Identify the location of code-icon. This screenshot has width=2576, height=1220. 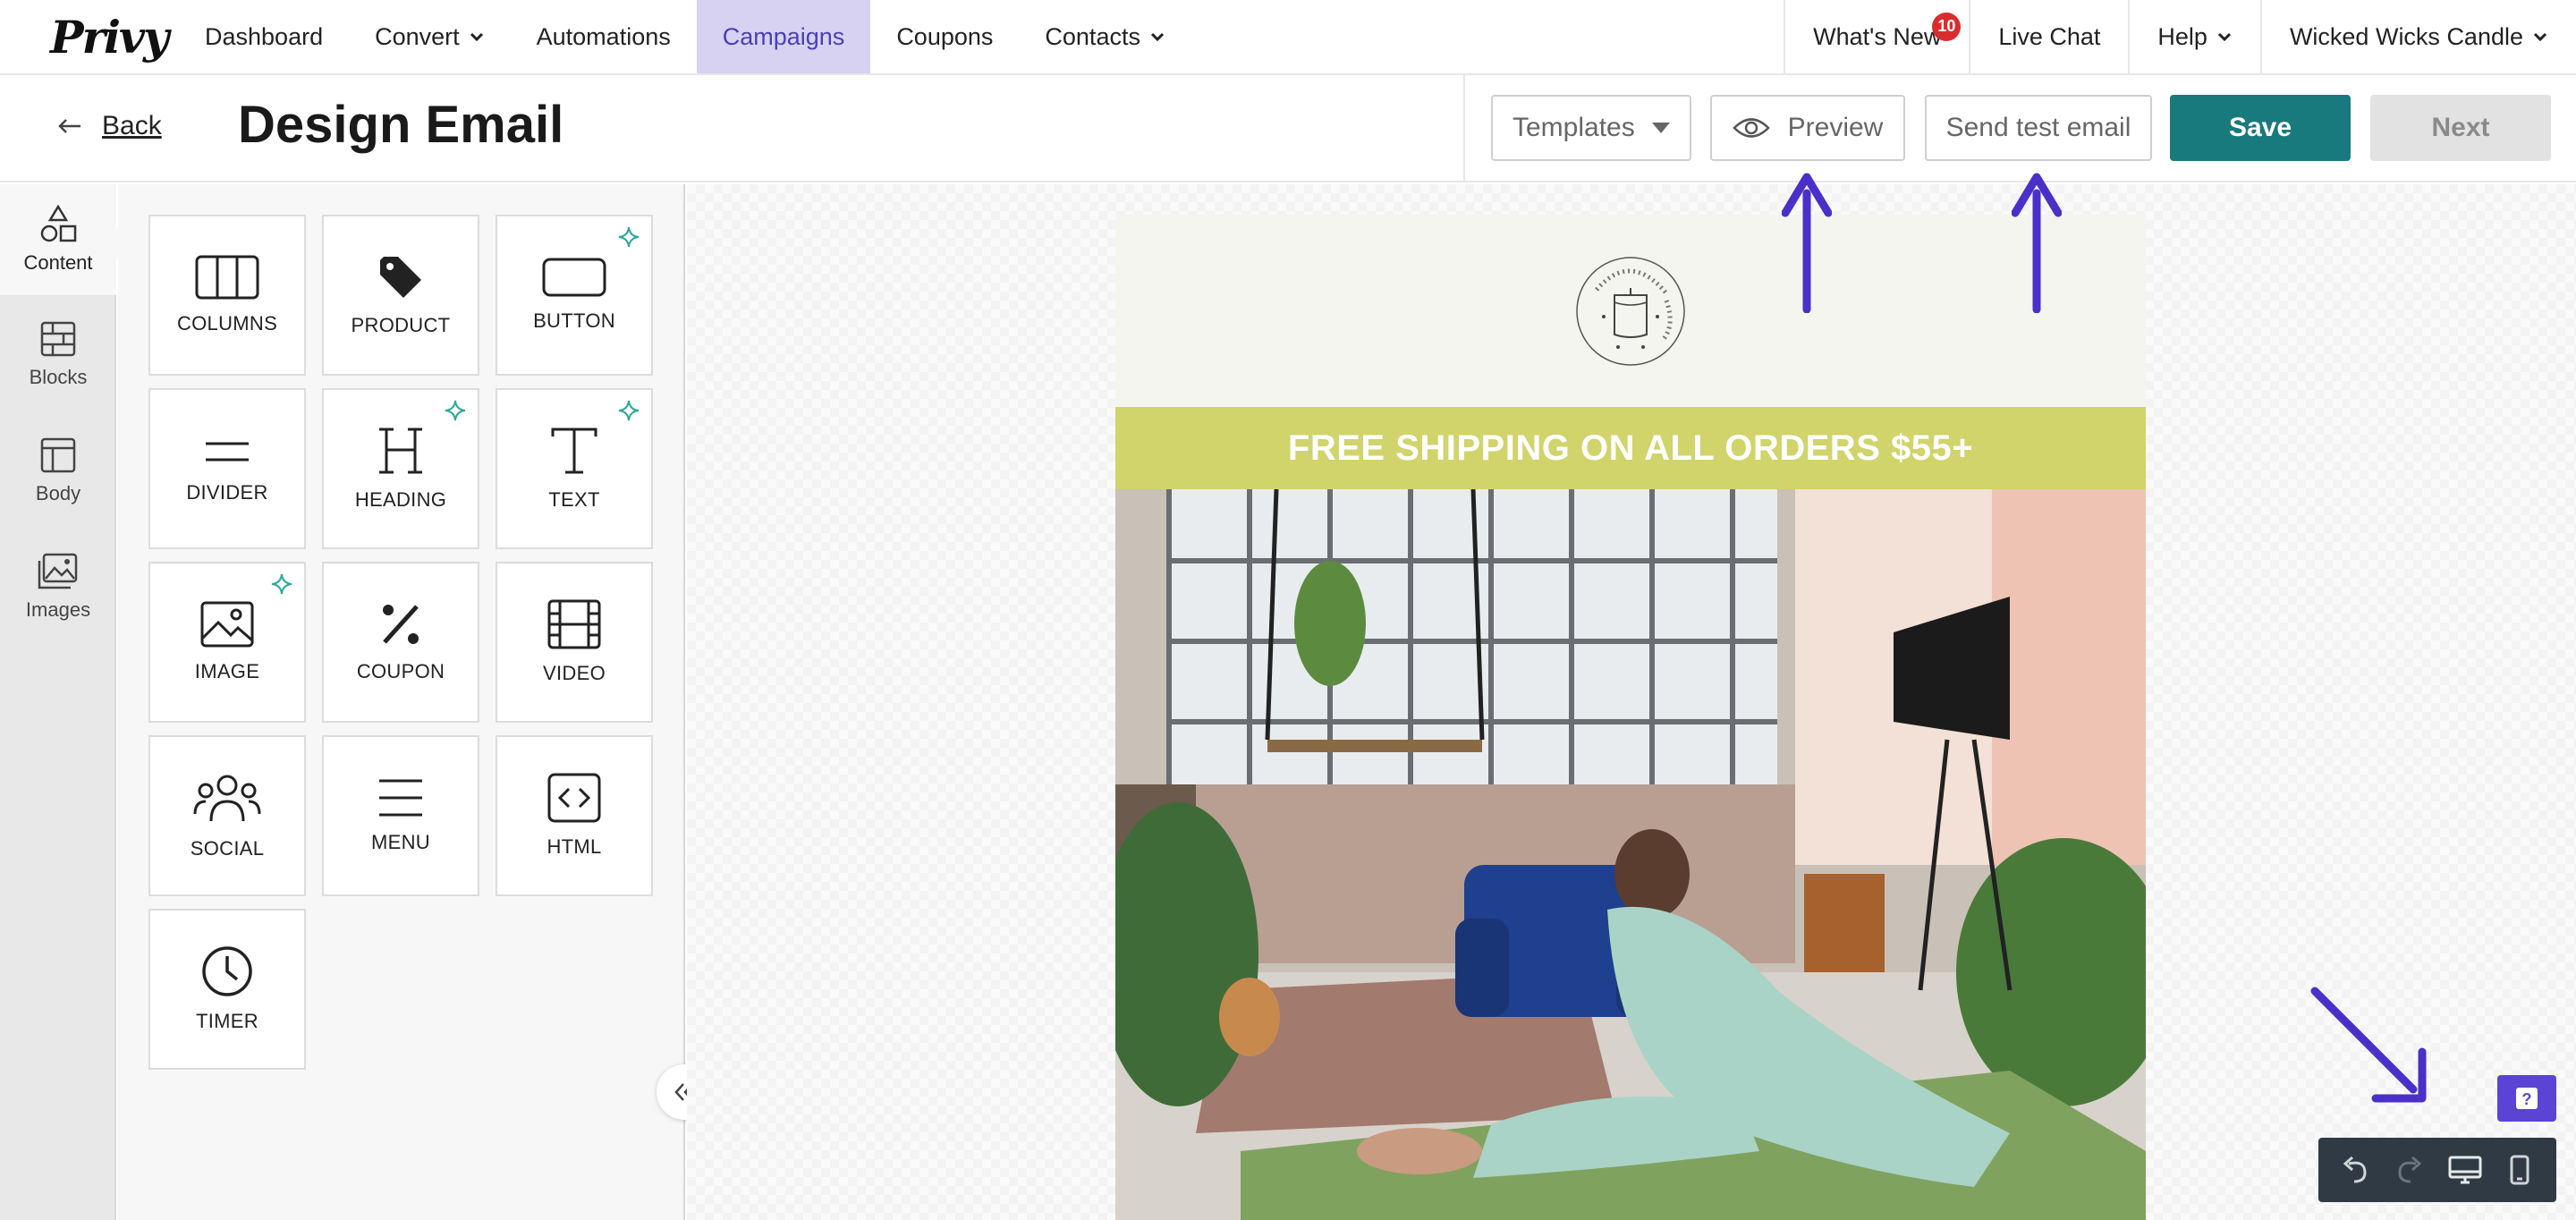
(574, 798).